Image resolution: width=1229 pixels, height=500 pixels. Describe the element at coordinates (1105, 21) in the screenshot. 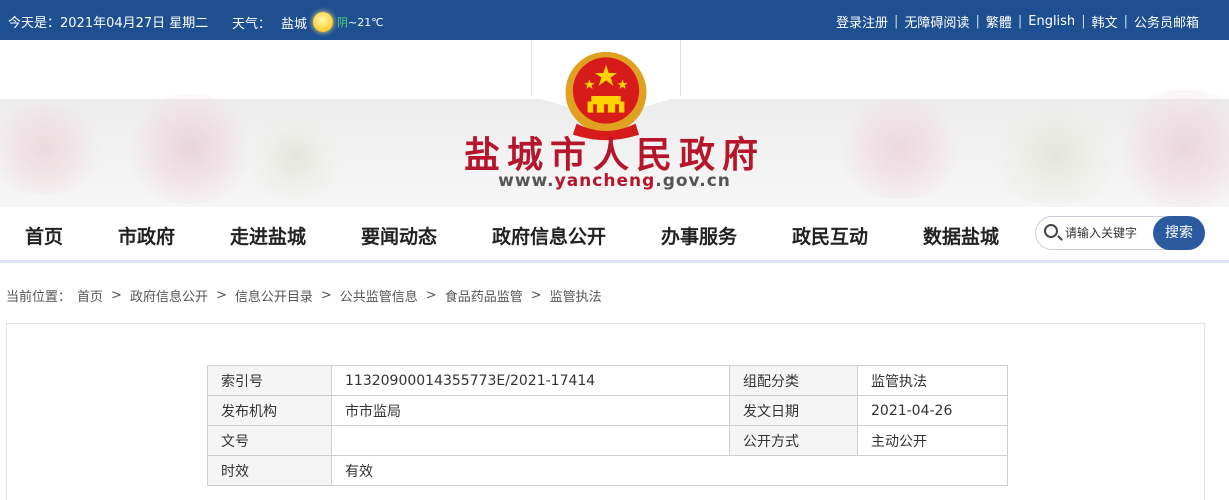

I see `korean-link: 韩文` at that location.